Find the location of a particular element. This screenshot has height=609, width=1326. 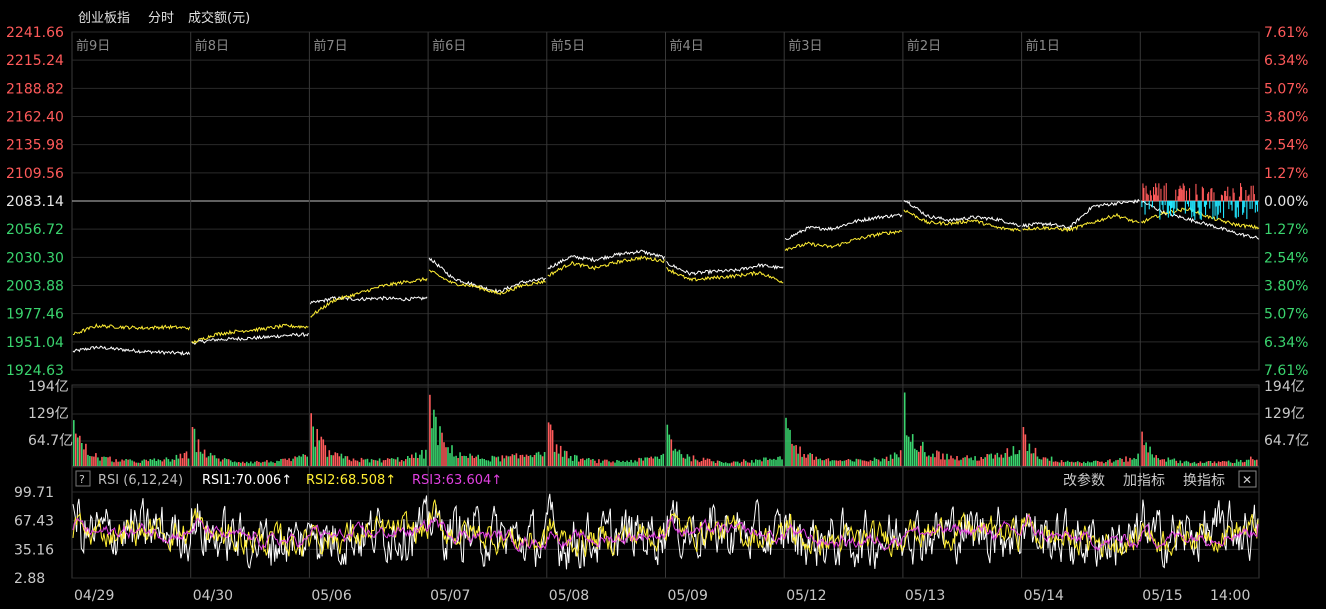

metric-label: 成交额(元) is located at coordinates (219, 18).